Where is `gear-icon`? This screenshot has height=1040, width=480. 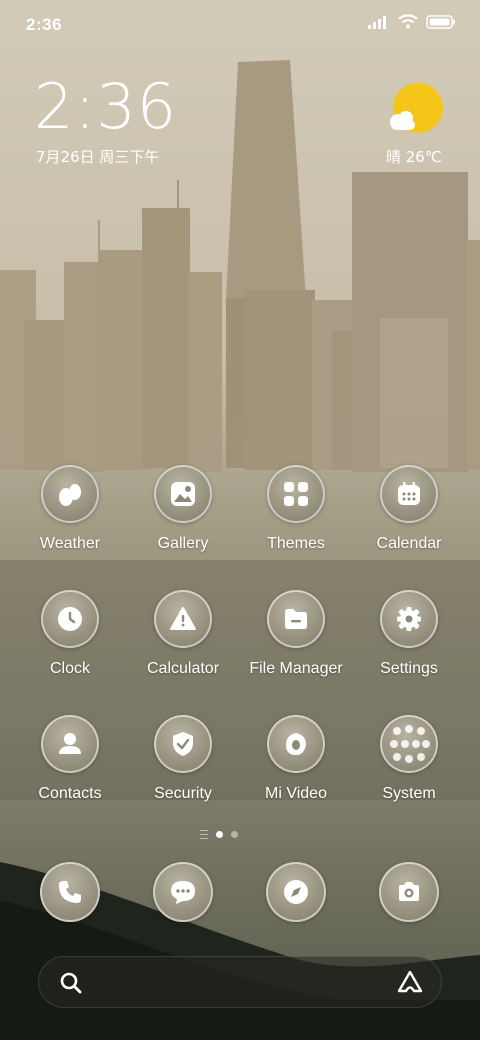
gear-icon is located at coordinates (409, 619).